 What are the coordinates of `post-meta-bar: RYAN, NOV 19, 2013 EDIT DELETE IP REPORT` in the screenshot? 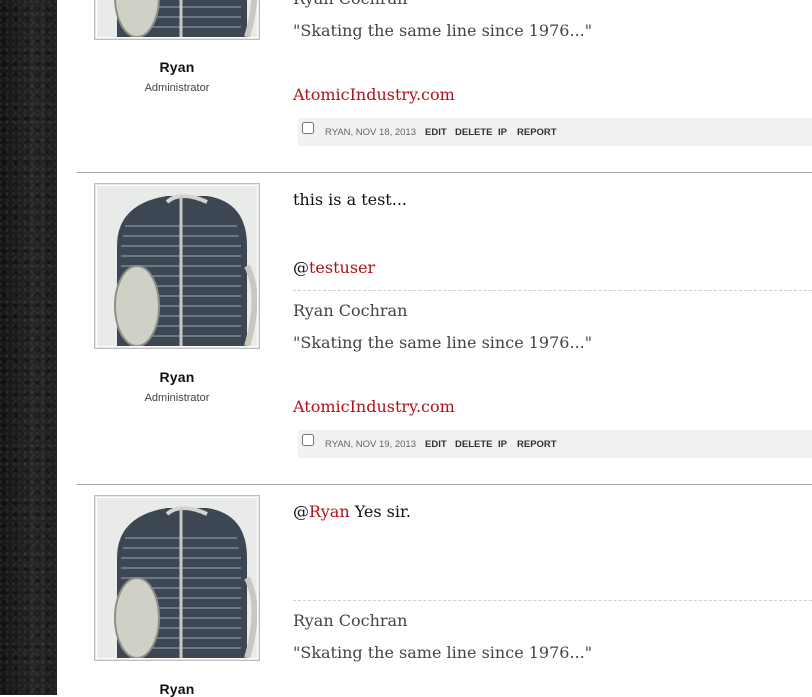 It's located at (555, 444).